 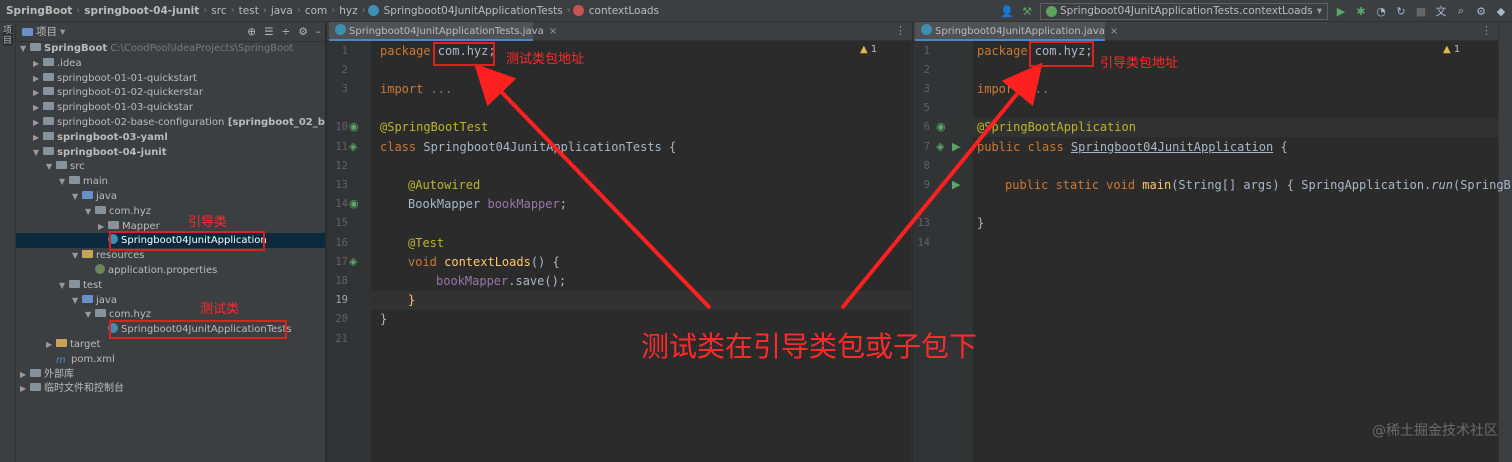 What do you see at coordinates (545, 59) in the screenshot?
I see `test-package-note: 测试类包地址` at bounding box center [545, 59].